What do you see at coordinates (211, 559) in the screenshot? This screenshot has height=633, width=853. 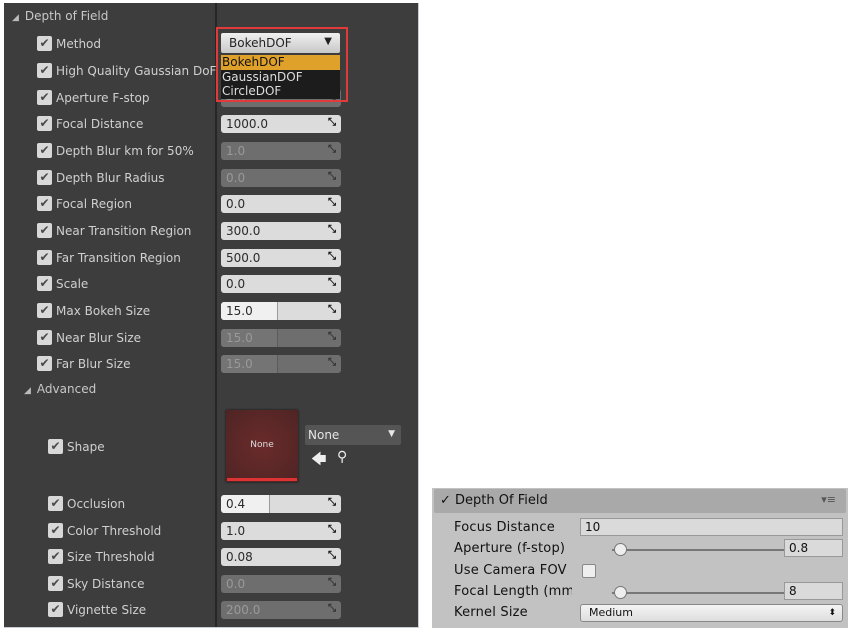 I see `property-row: ✔ Size Threshold 0.08 ⤡` at bounding box center [211, 559].